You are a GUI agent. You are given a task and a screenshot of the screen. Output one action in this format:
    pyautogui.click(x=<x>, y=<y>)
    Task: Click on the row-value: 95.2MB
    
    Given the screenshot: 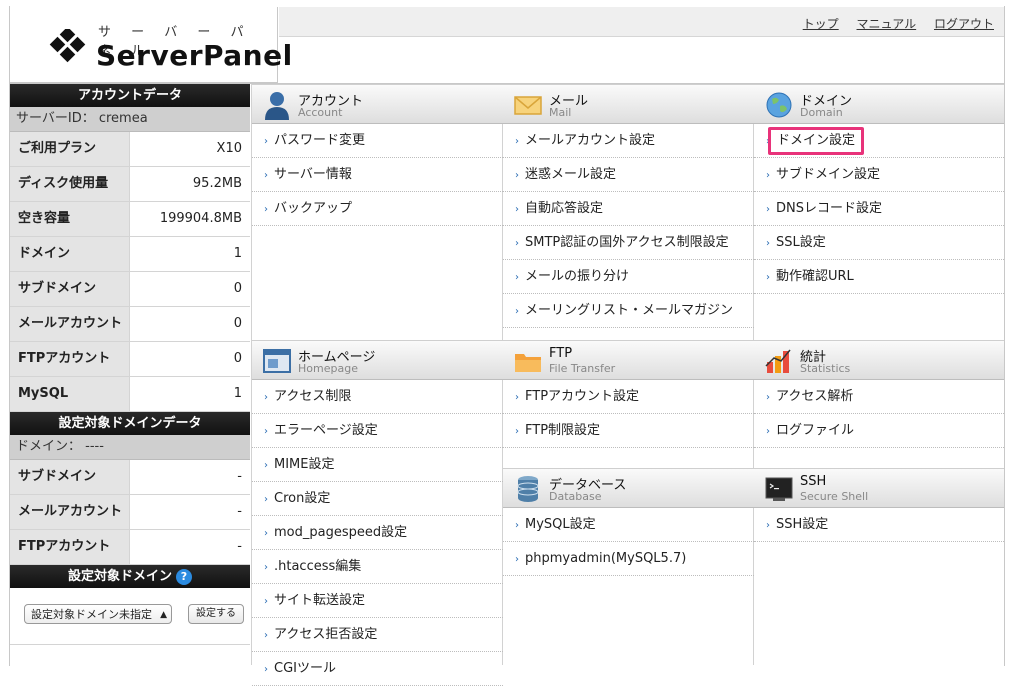 What is the action you would take?
    pyautogui.click(x=190, y=184)
    